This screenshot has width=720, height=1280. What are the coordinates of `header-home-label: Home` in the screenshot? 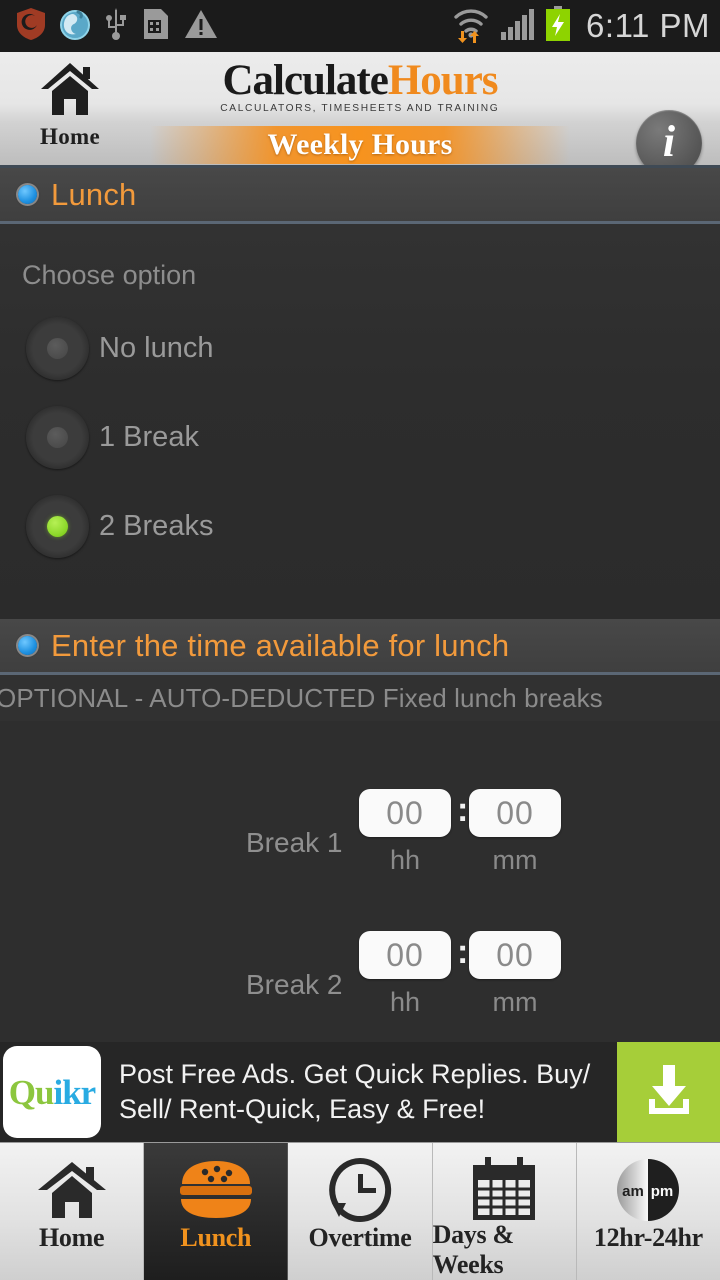 It's located at (70, 136).